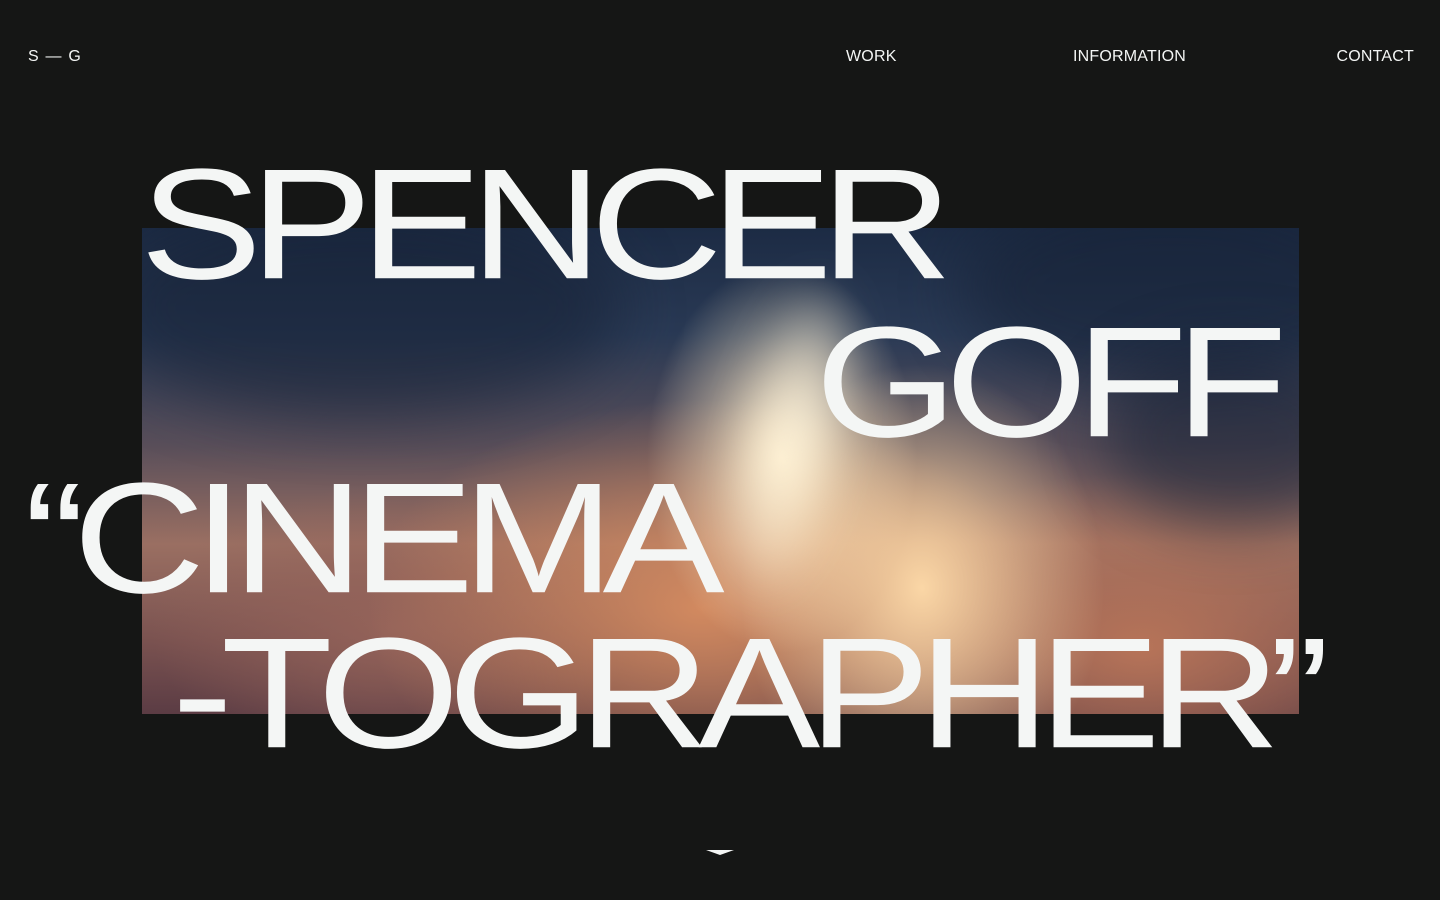 The image size is (1440, 900). I want to click on headline-line-role-part-1: “CINEMA, so click(374, 538).